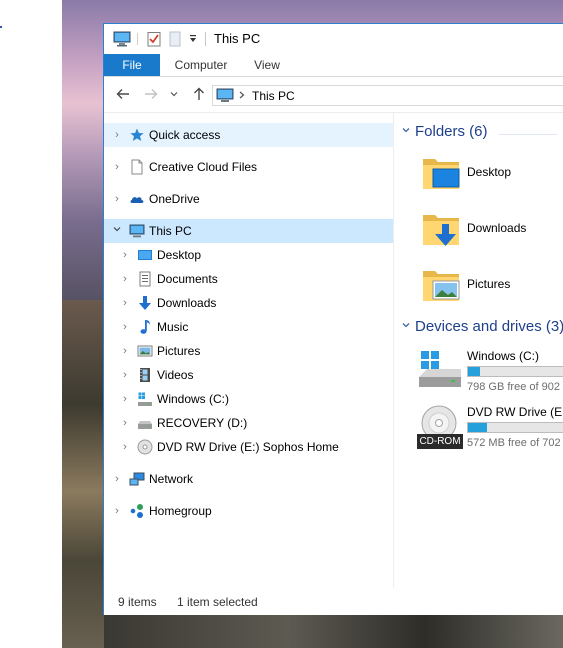 The height and width of the screenshot is (648, 563). I want to click on address-path-field: This PC, so click(387, 95).